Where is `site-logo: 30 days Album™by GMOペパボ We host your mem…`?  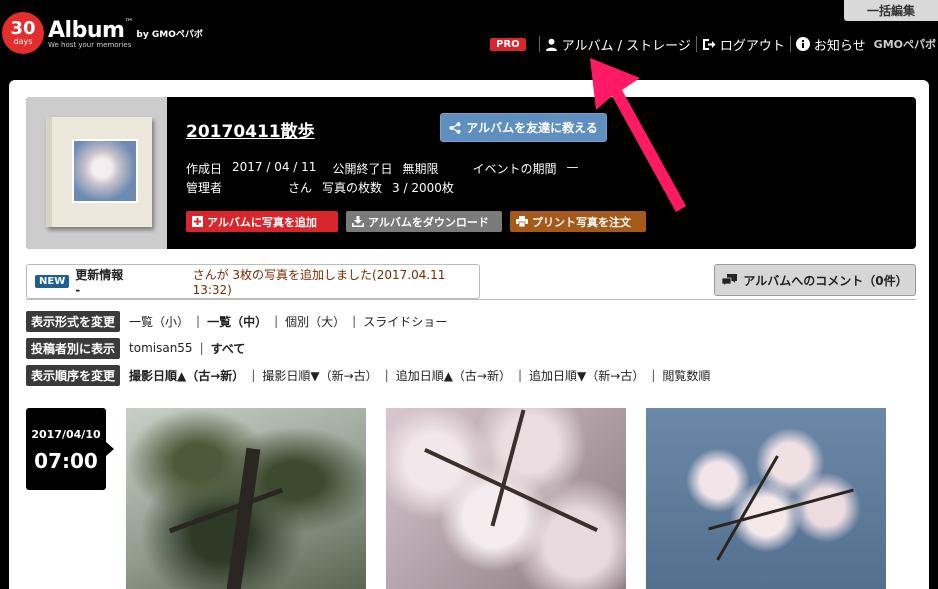
site-logo: 30 days Album™by GMOペパボ We host your mem… is located at coordinates (102, 33).